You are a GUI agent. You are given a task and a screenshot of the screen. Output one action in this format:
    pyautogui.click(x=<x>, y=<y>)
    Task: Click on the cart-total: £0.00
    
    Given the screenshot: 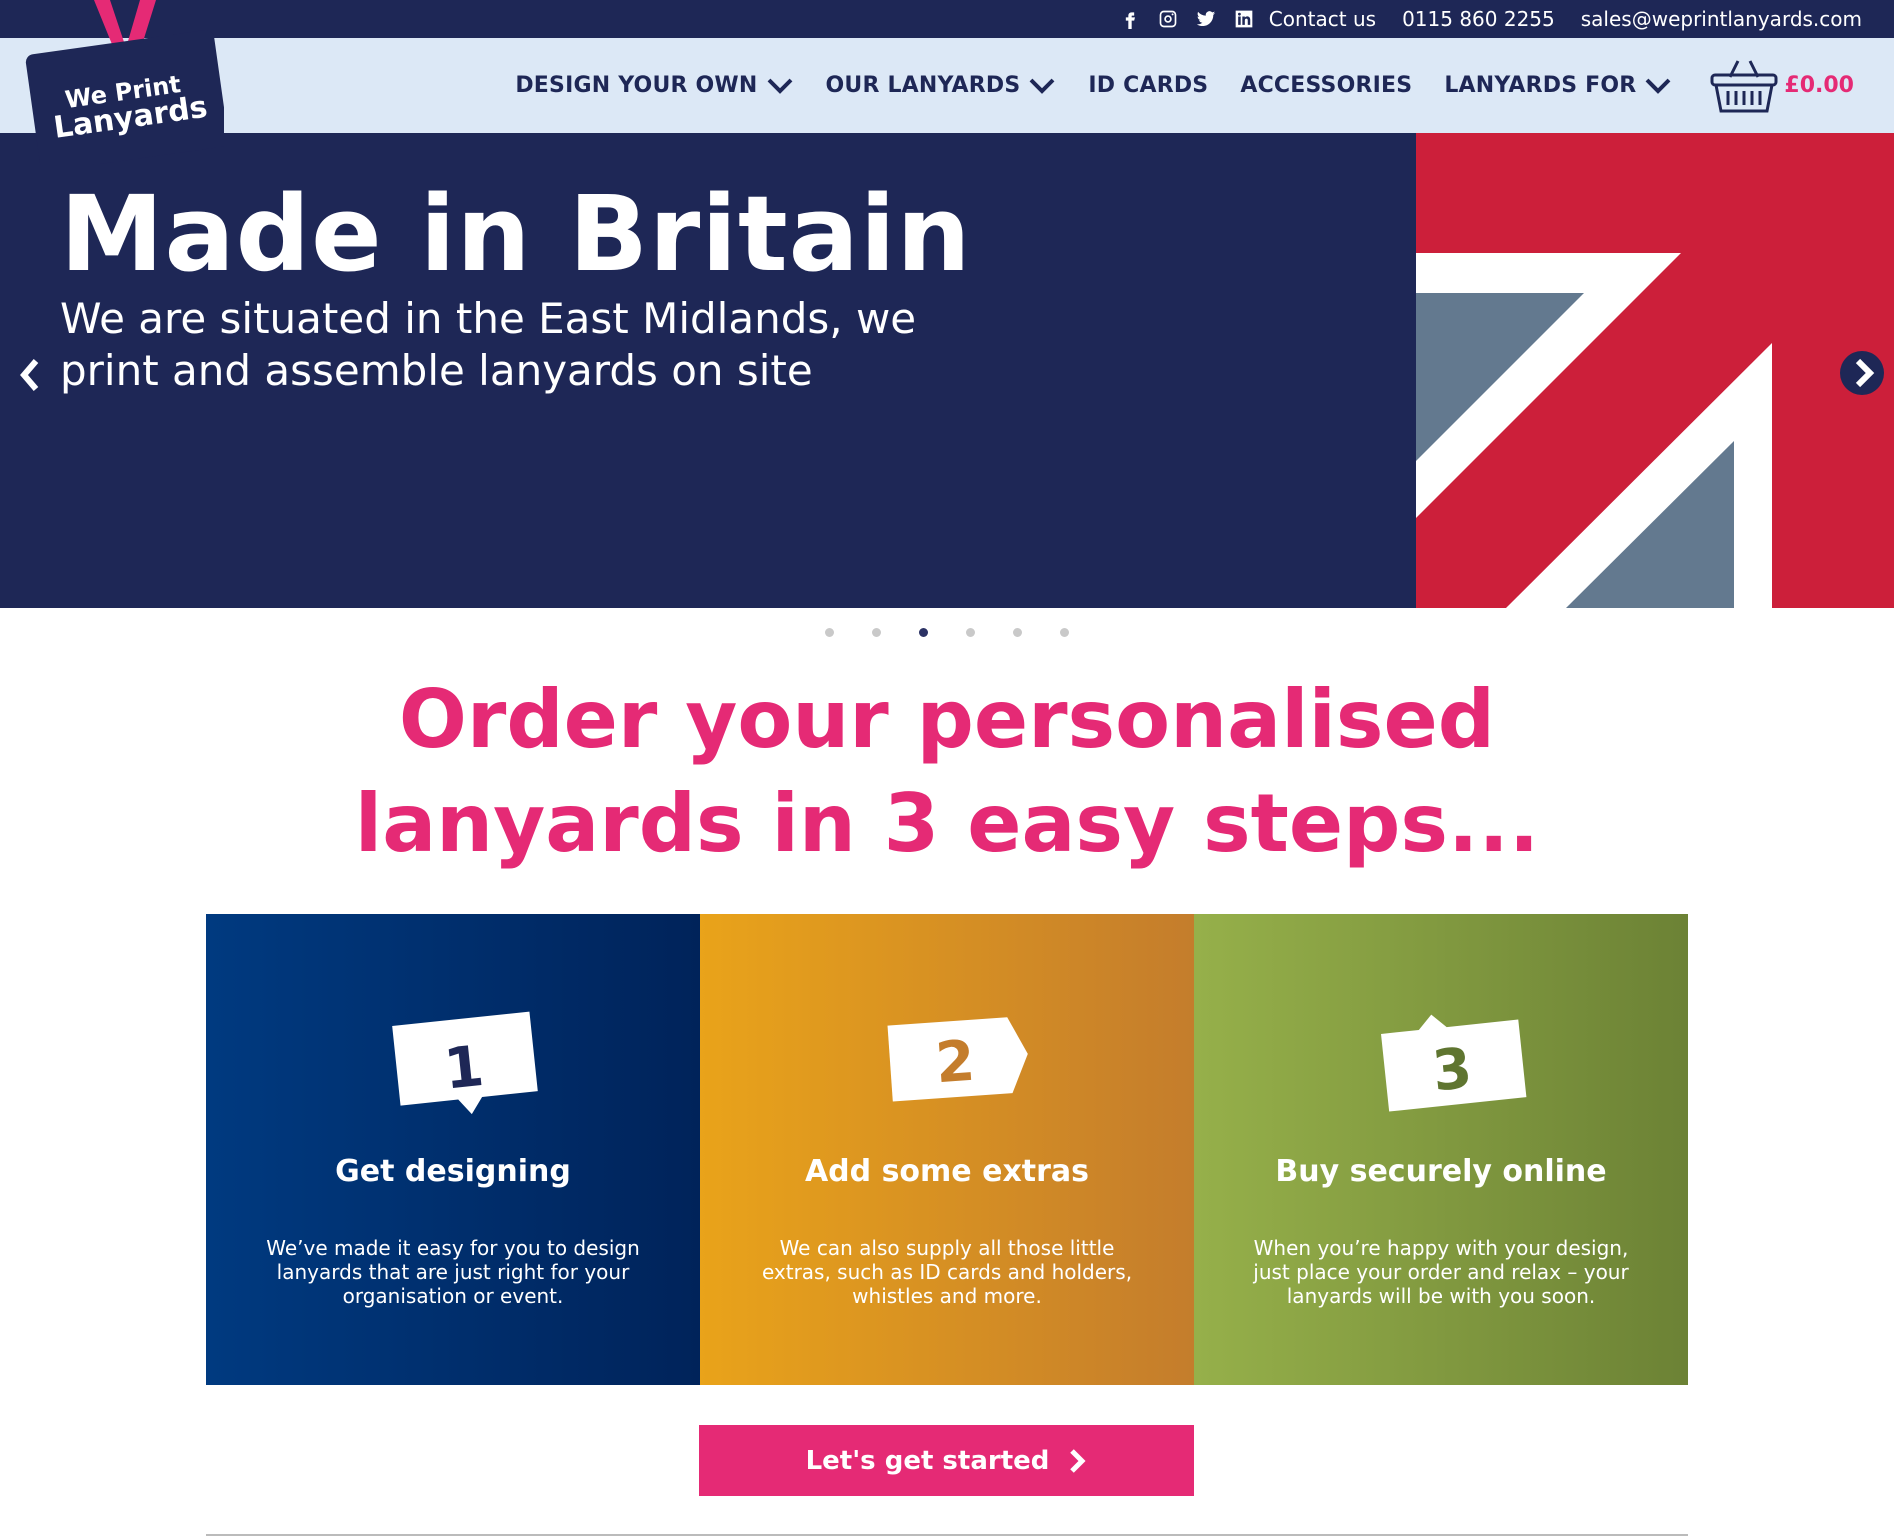 What is the action you would take?
    pyautogui.click(x=1819, y=85)
    